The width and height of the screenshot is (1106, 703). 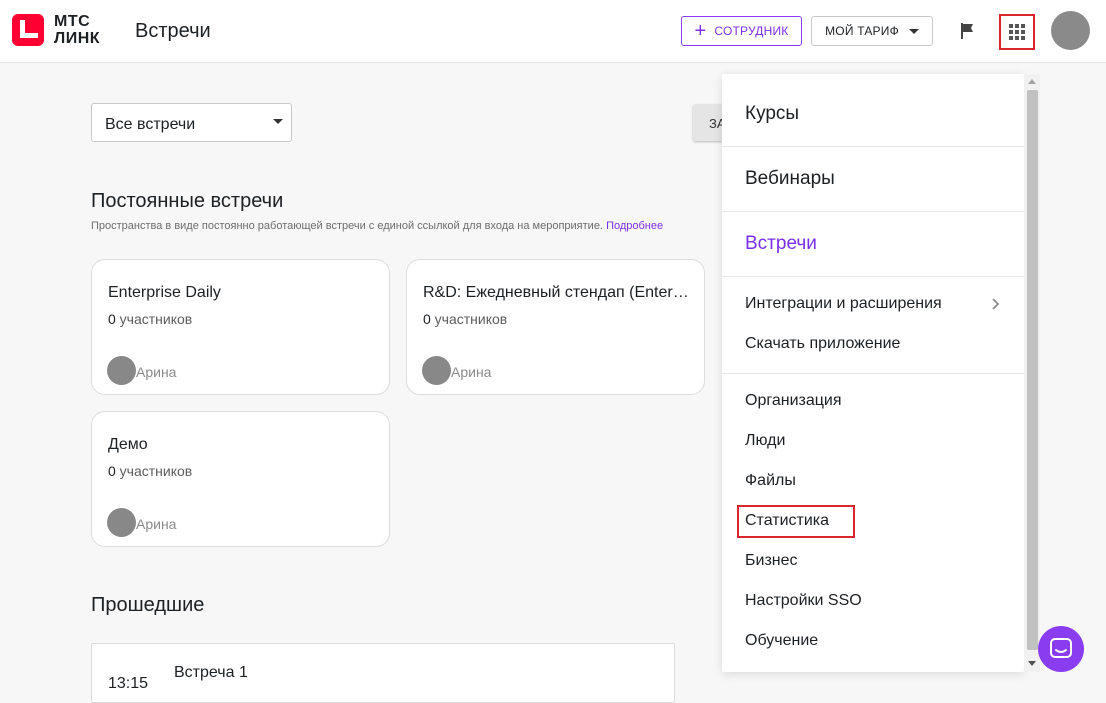 What do you see at coordinates (873, 401) in the screenshot?
I see `menu-item-organization: Организация` at bounding box center [873, 401].